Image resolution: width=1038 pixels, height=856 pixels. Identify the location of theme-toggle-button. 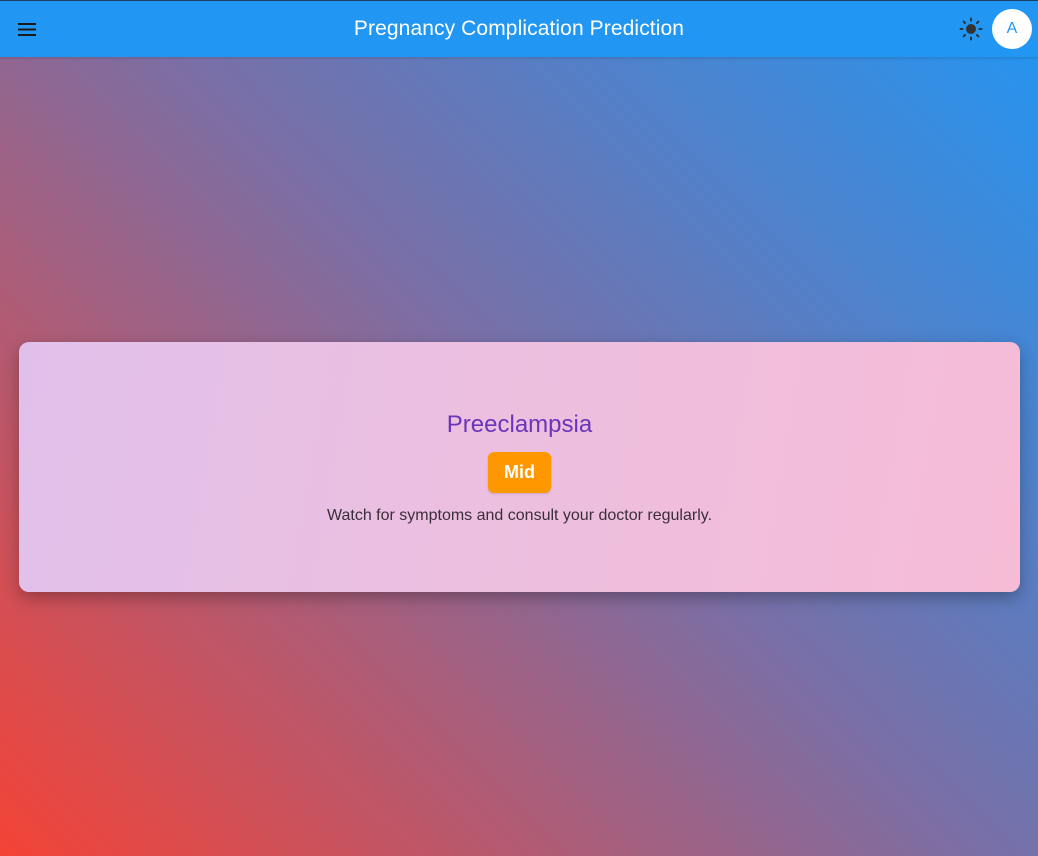
(971, 29).